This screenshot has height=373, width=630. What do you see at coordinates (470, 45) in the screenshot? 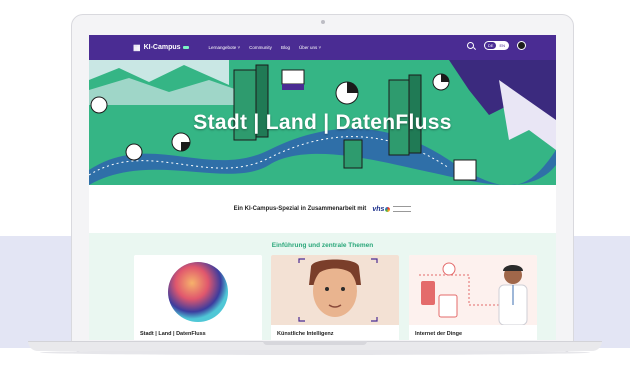
I see `search-icon` at bounding box center [470, 45].